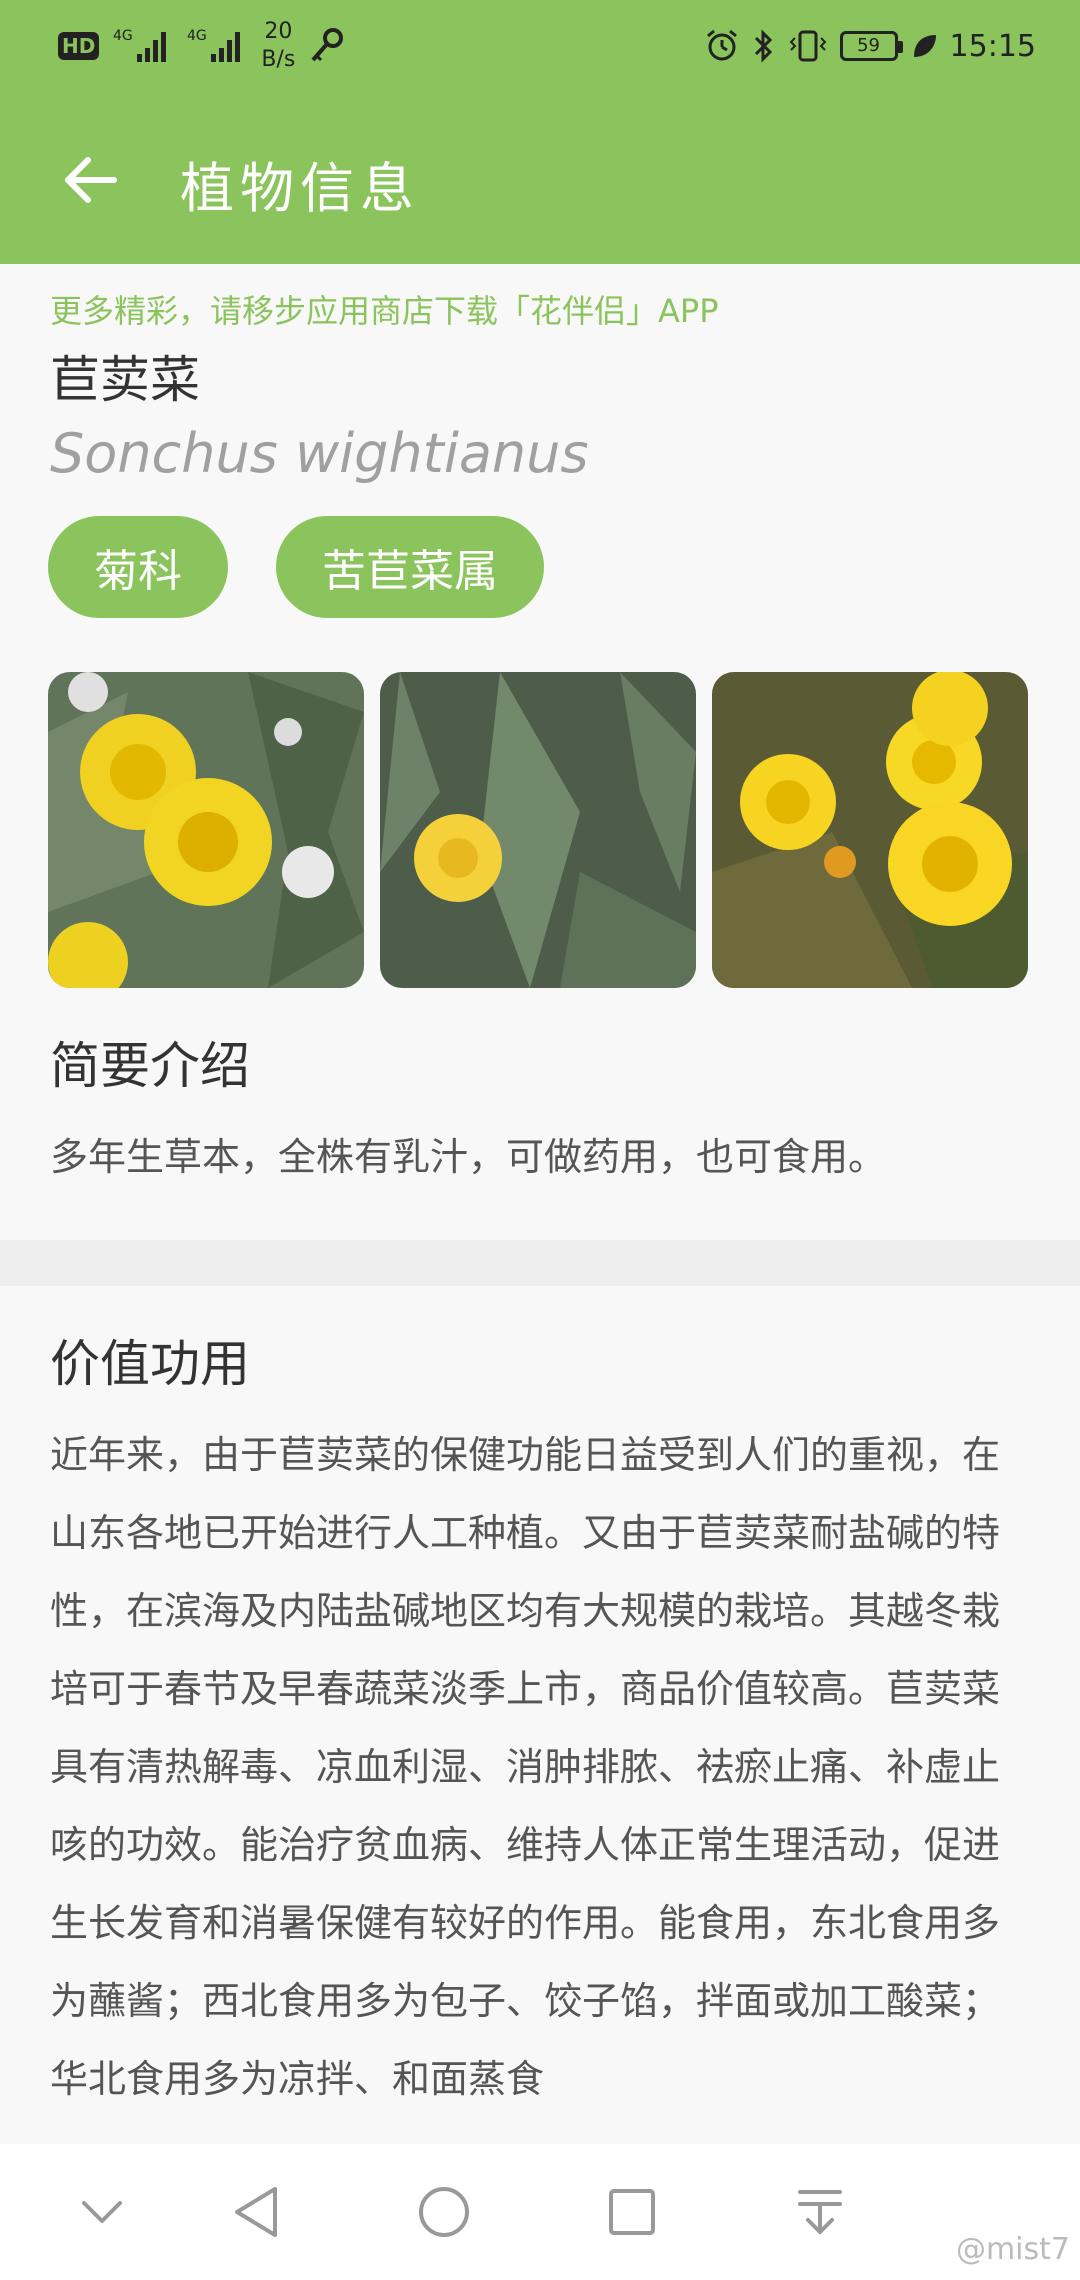 This screenshot has width=1080, height=2280. Describe the element at coordinates (278, 45) in the screenshot. I see `network-speed: 20 B/s` at that location.